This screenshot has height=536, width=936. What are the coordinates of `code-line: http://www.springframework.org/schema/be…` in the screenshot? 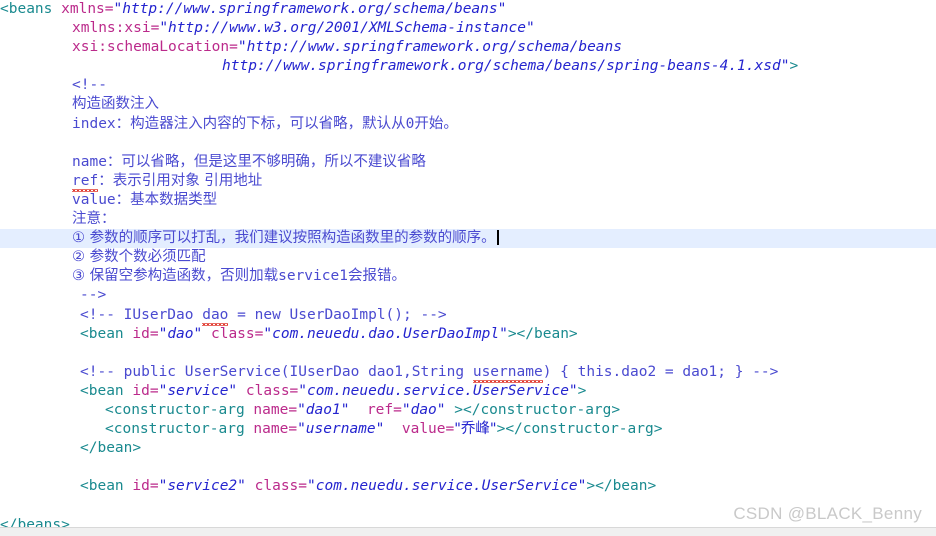 It's located at (468, 66).